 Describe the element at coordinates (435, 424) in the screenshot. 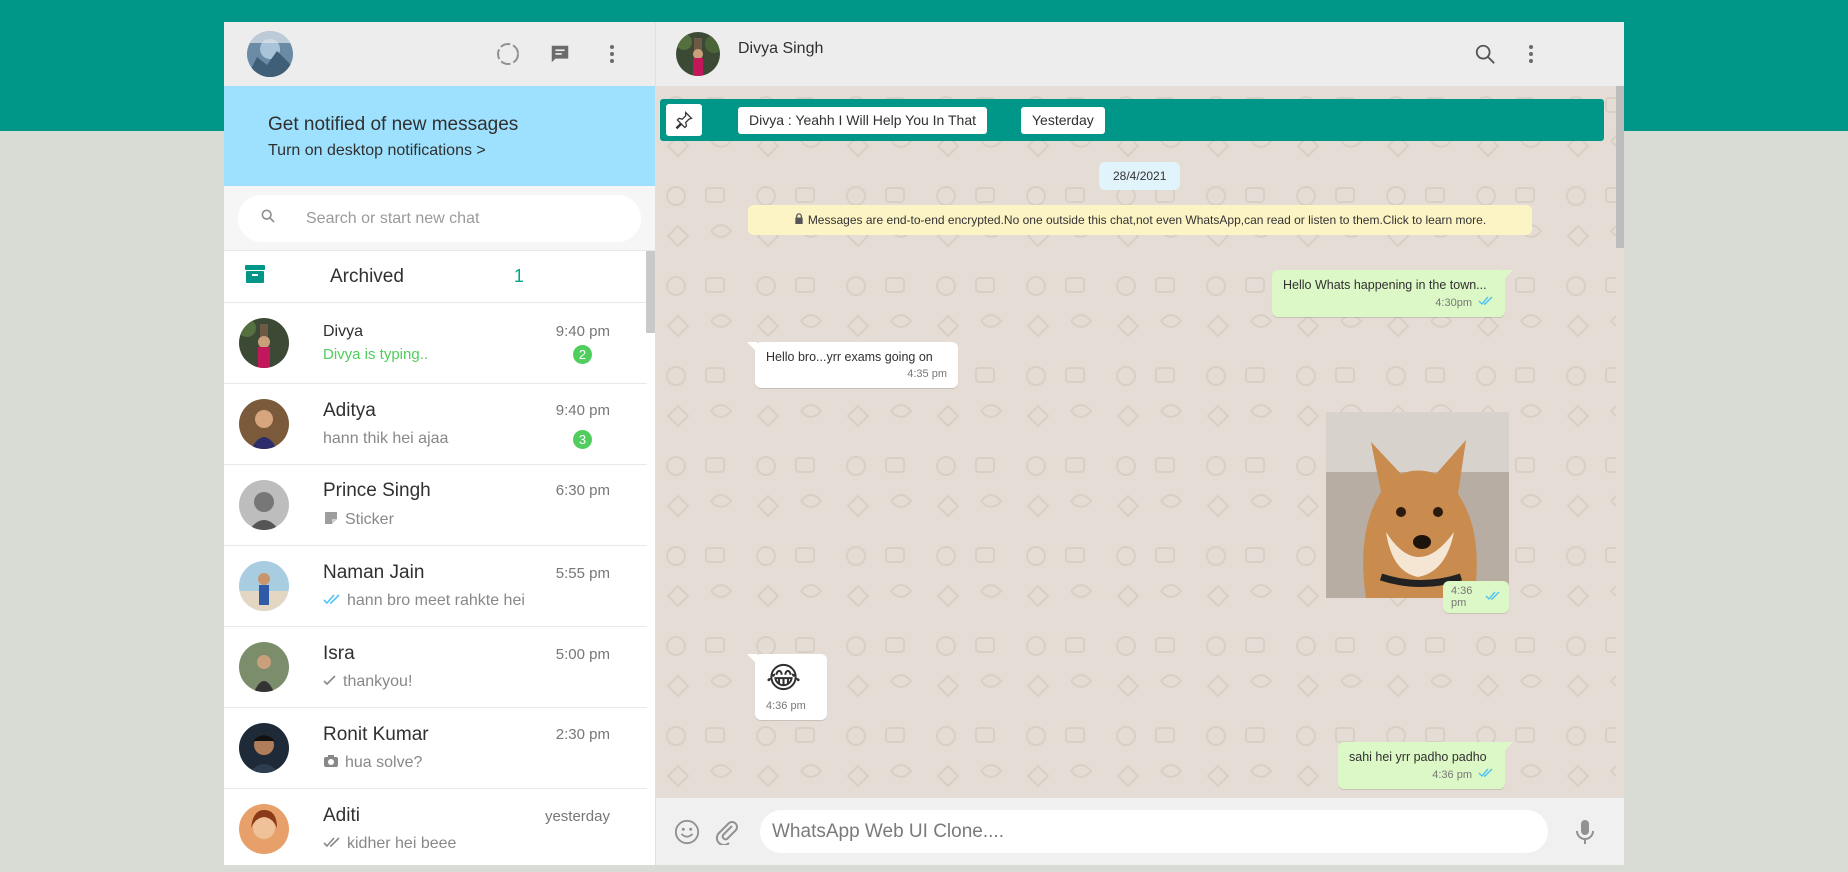

I see `chat-list-item: Aditya 9:40 pm hann thik hei ajaa 3` at that location.